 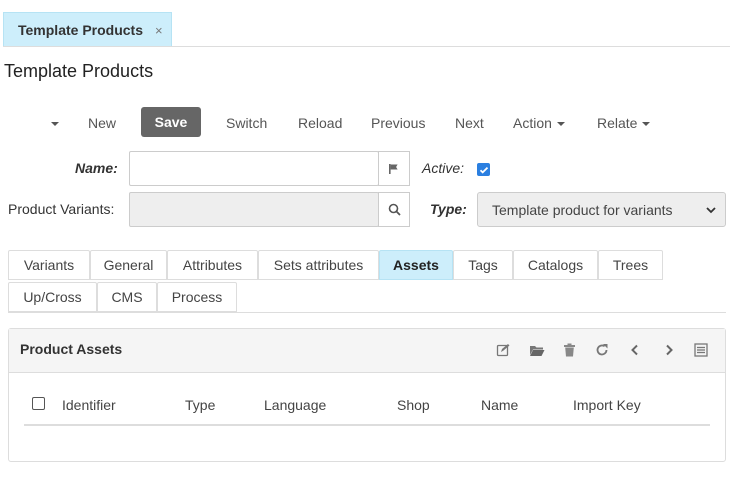 What do you see at coordinates (159, 30) in the screenshot?
I see `close-icon: ×` at bounding box center [159, 30].